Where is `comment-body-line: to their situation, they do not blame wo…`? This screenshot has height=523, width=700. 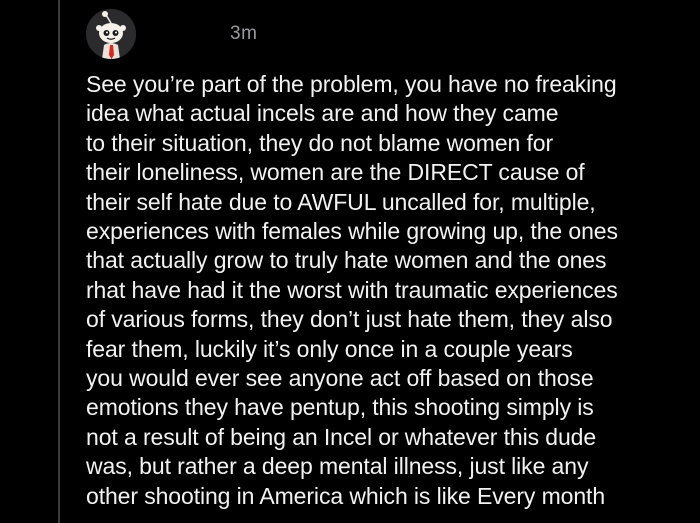 comment-body-line: to their situation, they do not blame wo… is located at coordinates (320, 142).